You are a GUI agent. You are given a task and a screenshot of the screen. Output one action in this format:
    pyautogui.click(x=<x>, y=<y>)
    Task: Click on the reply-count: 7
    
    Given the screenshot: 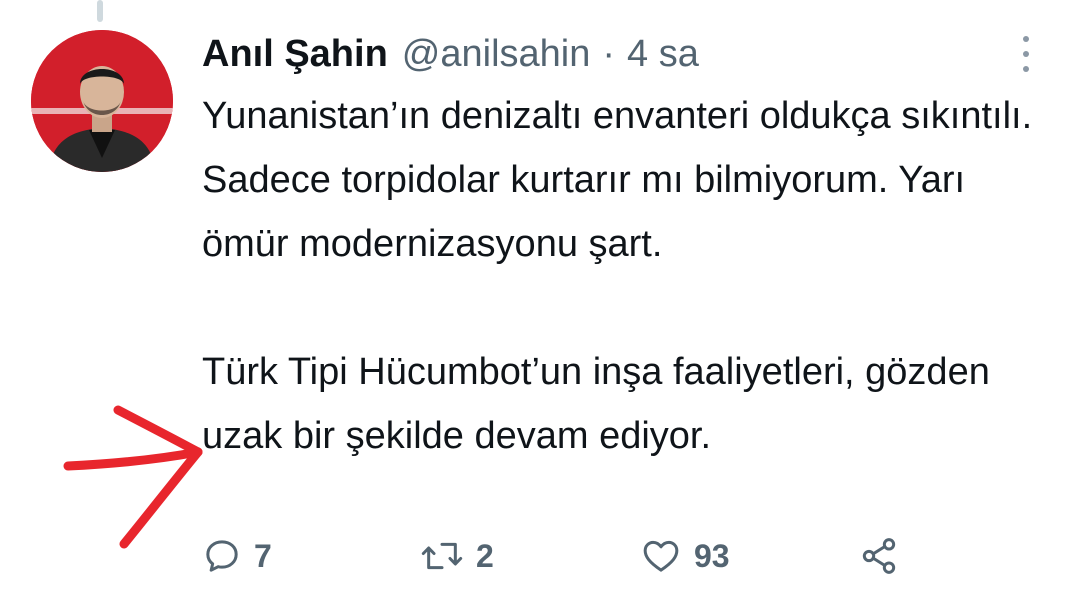 What is the action you would take?
    pyautogui.click(x=263, y=555)
    